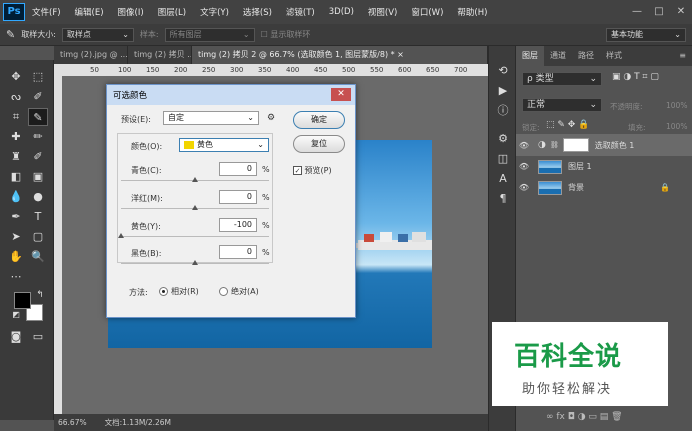 The width and height of the screenshot is (692, 431). What do you see at coordinates (319, 120) in the screenshot?
I see `ok-button: 确定` at bounding box center [319, 120].